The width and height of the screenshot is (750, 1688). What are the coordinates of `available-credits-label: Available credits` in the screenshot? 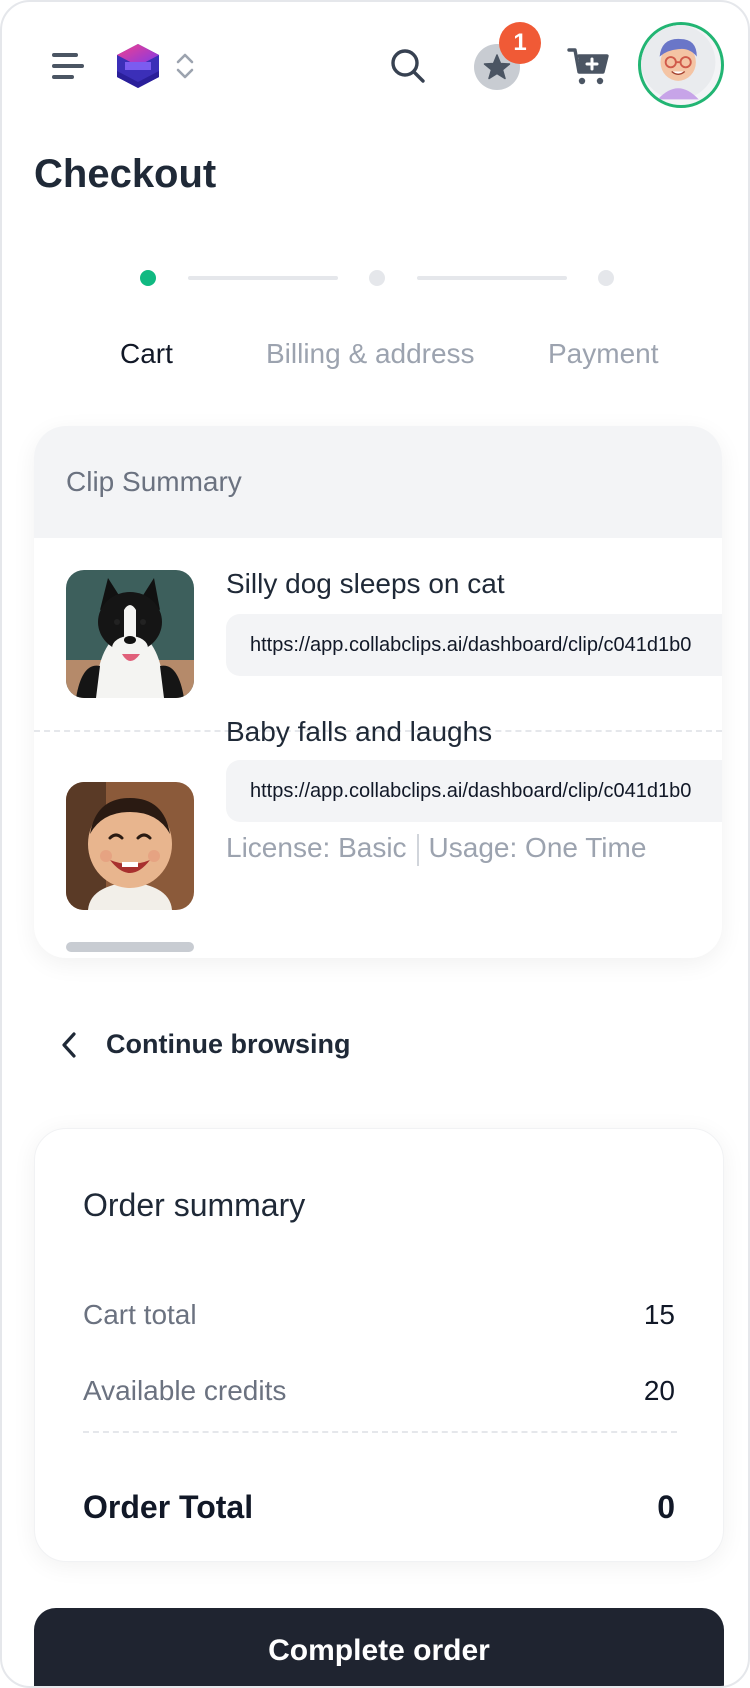 It's located at (185, 1390).